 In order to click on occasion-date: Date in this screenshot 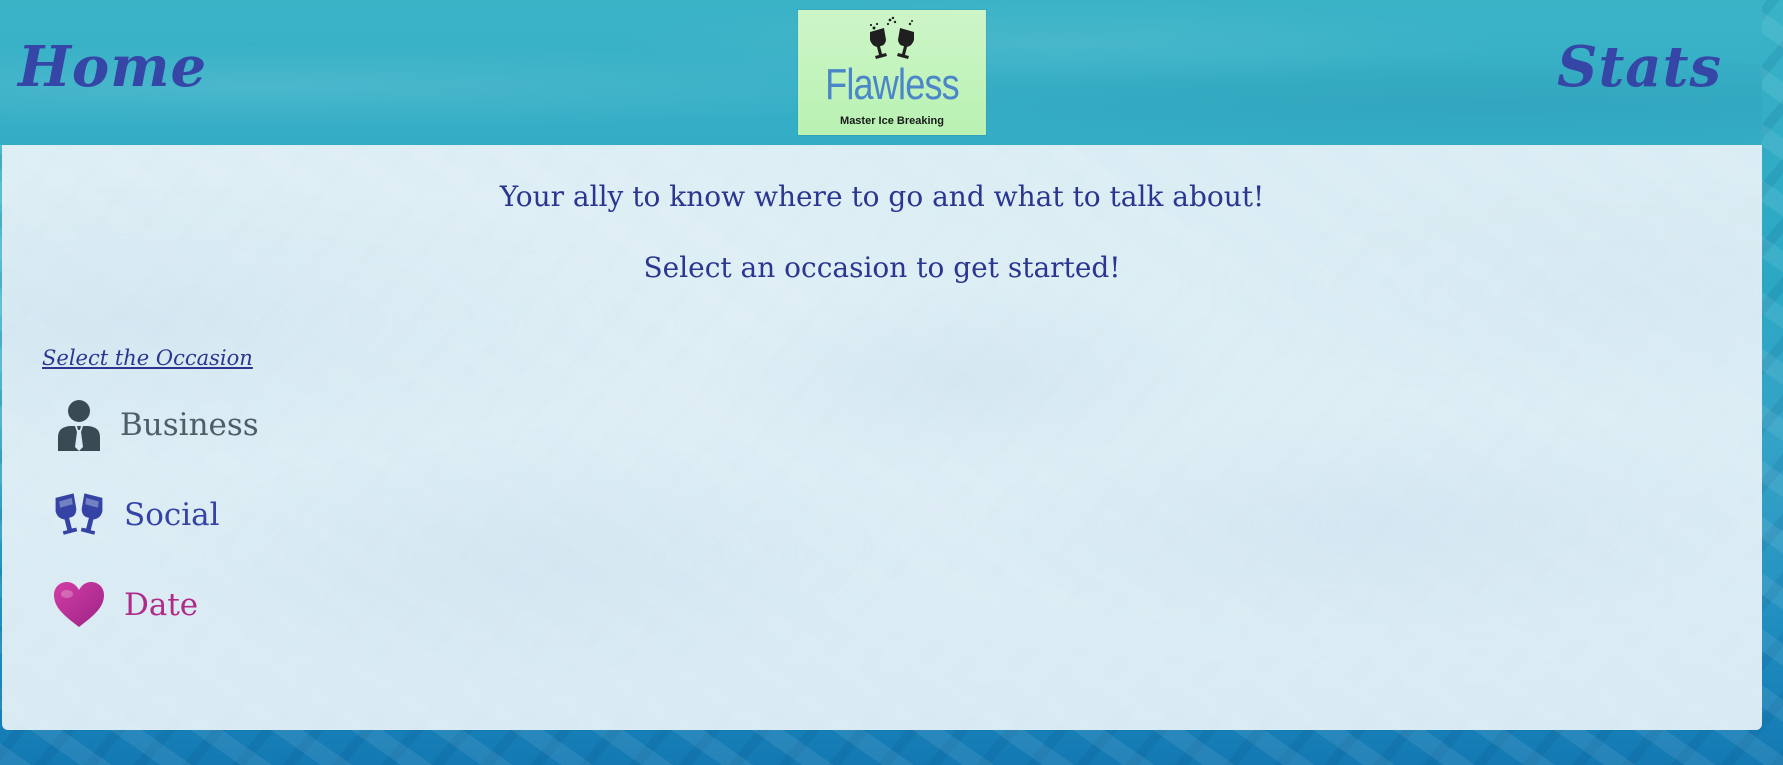, I will do `click(125, 605)`.